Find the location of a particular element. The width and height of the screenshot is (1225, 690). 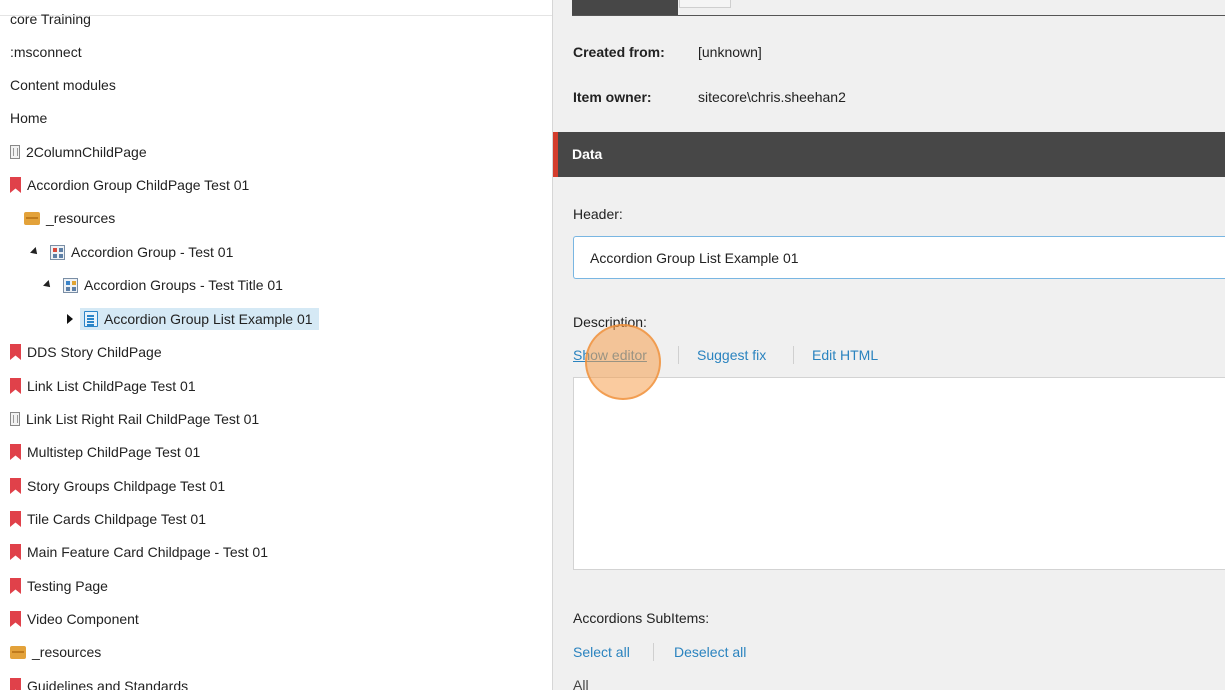

tree-item-label: Accordion Group ChildPage Test 01 is located at coordinates (138, 185).